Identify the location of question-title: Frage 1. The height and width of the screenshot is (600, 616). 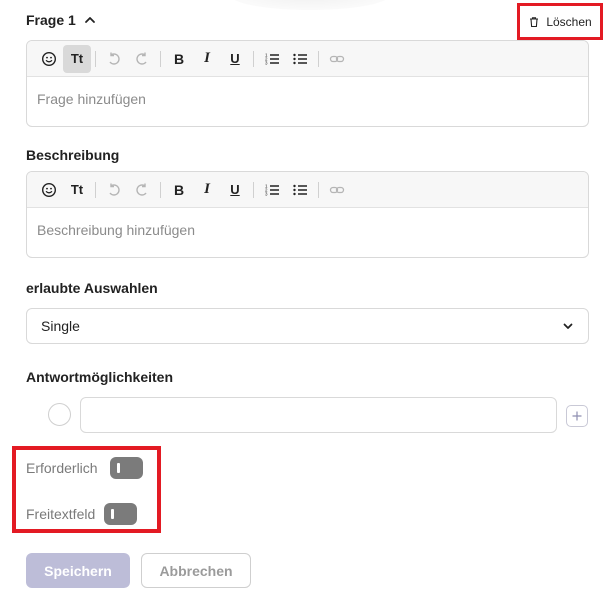
(51, 20).